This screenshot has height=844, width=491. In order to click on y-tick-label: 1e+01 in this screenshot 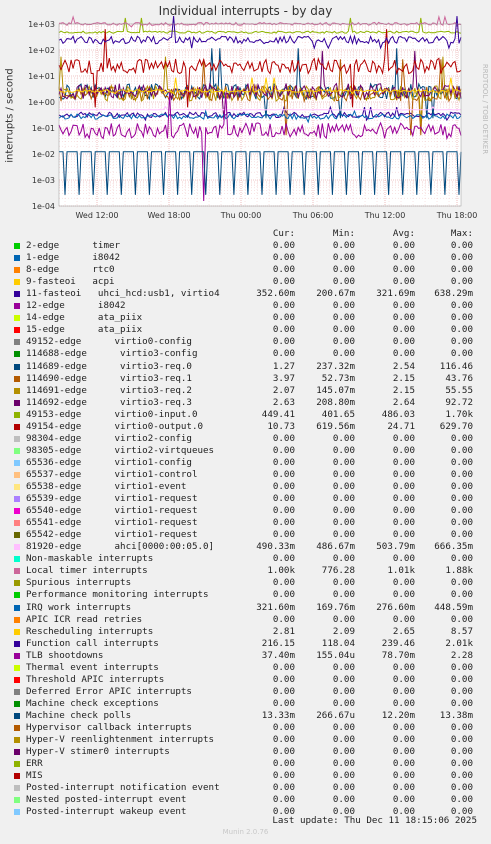, I will do `click(41, 76)`.